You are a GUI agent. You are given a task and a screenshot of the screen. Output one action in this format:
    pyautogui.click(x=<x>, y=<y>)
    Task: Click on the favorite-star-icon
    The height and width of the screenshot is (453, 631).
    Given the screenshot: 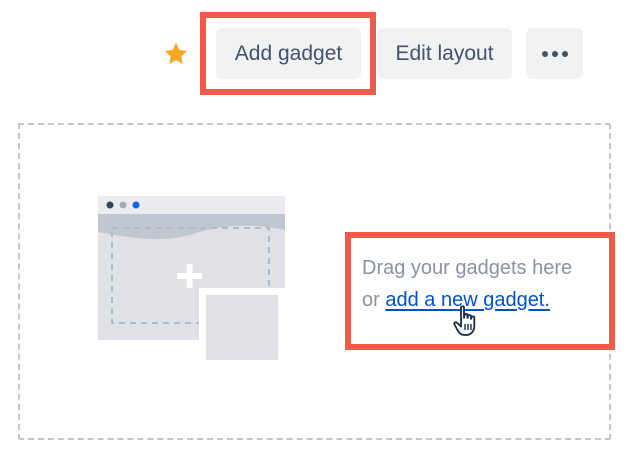 What is the action you would take?
    pyautogui.click(x=176, y=54)
    